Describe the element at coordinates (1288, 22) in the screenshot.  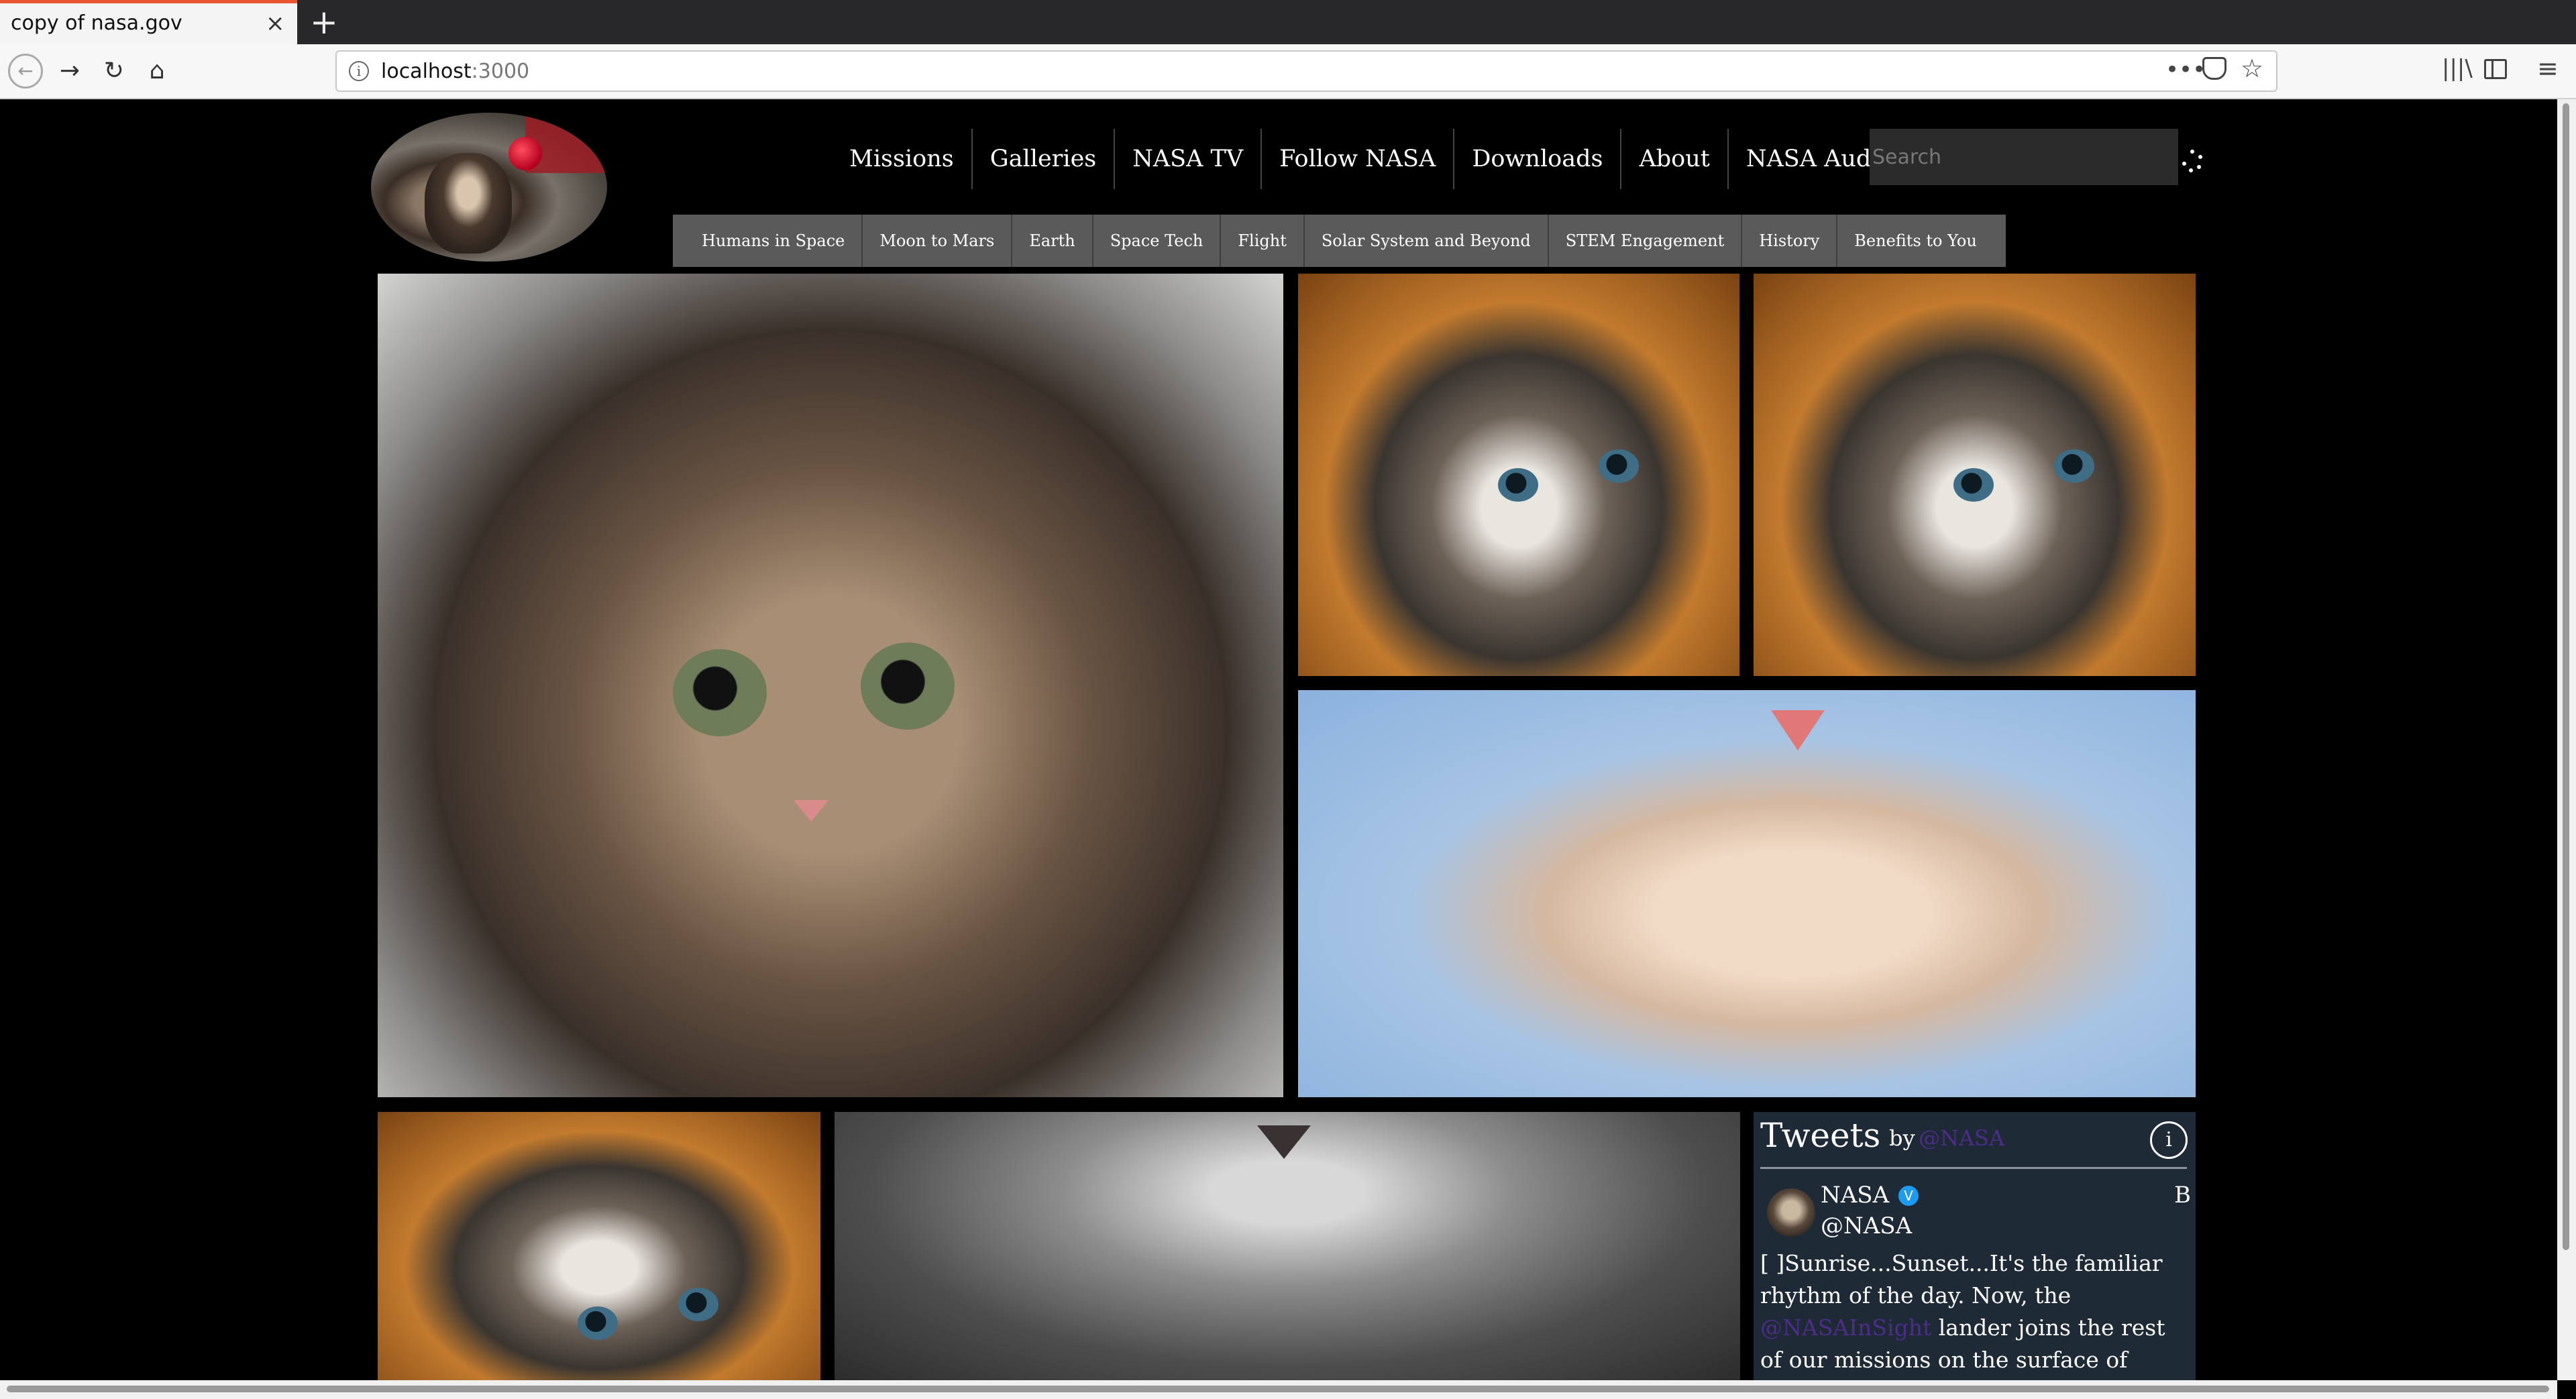
I see `tab-bar: copy of nasa.gov × +` at that location.